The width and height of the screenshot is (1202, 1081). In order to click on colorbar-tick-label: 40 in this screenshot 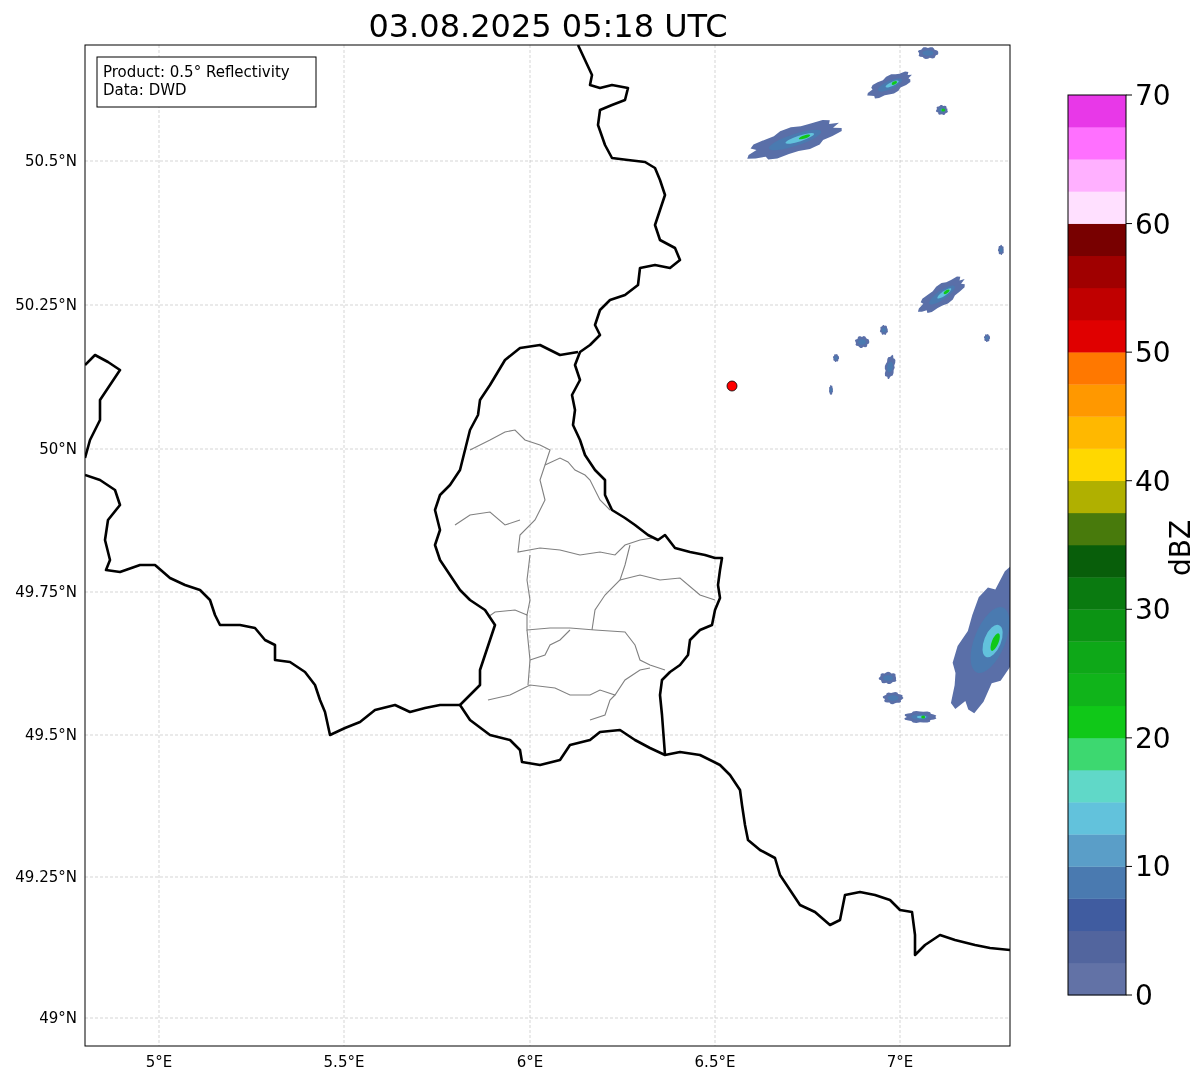, I will do `click(1153, 481)`.